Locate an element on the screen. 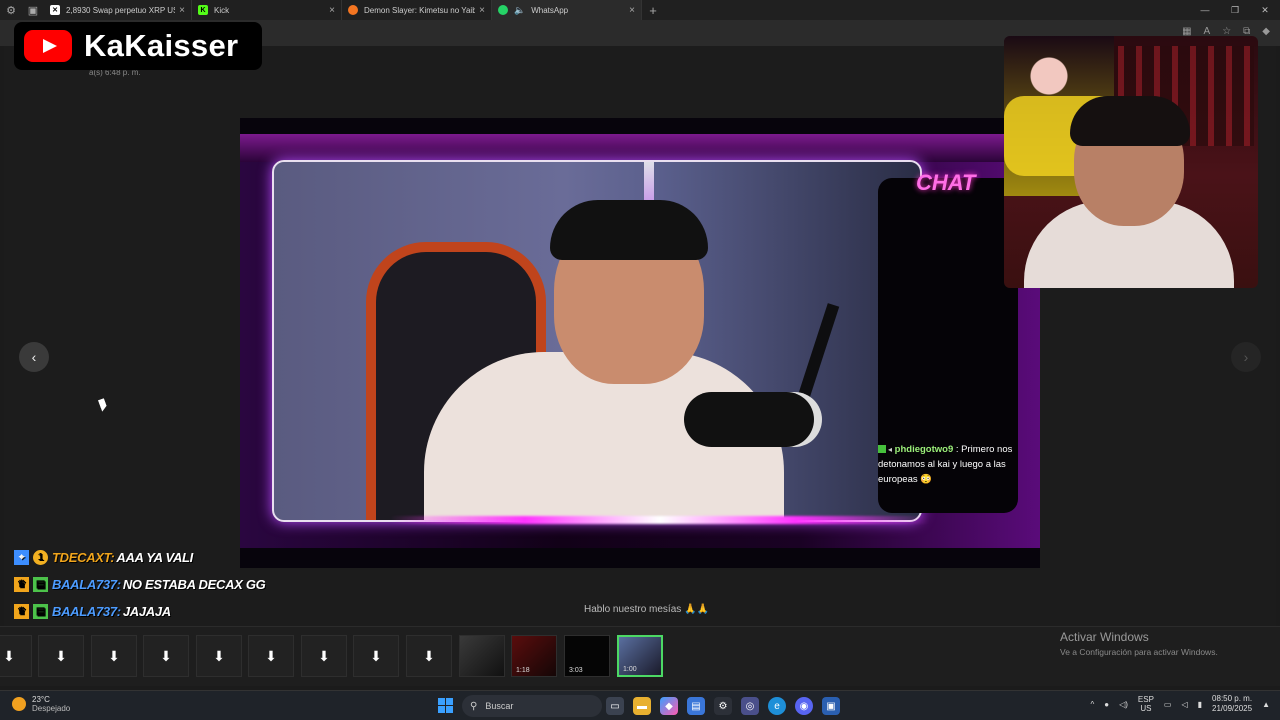  kick-chat-line: ♛ ▤ BAALA737: JAJAJA is located at coordinates (140, 611).